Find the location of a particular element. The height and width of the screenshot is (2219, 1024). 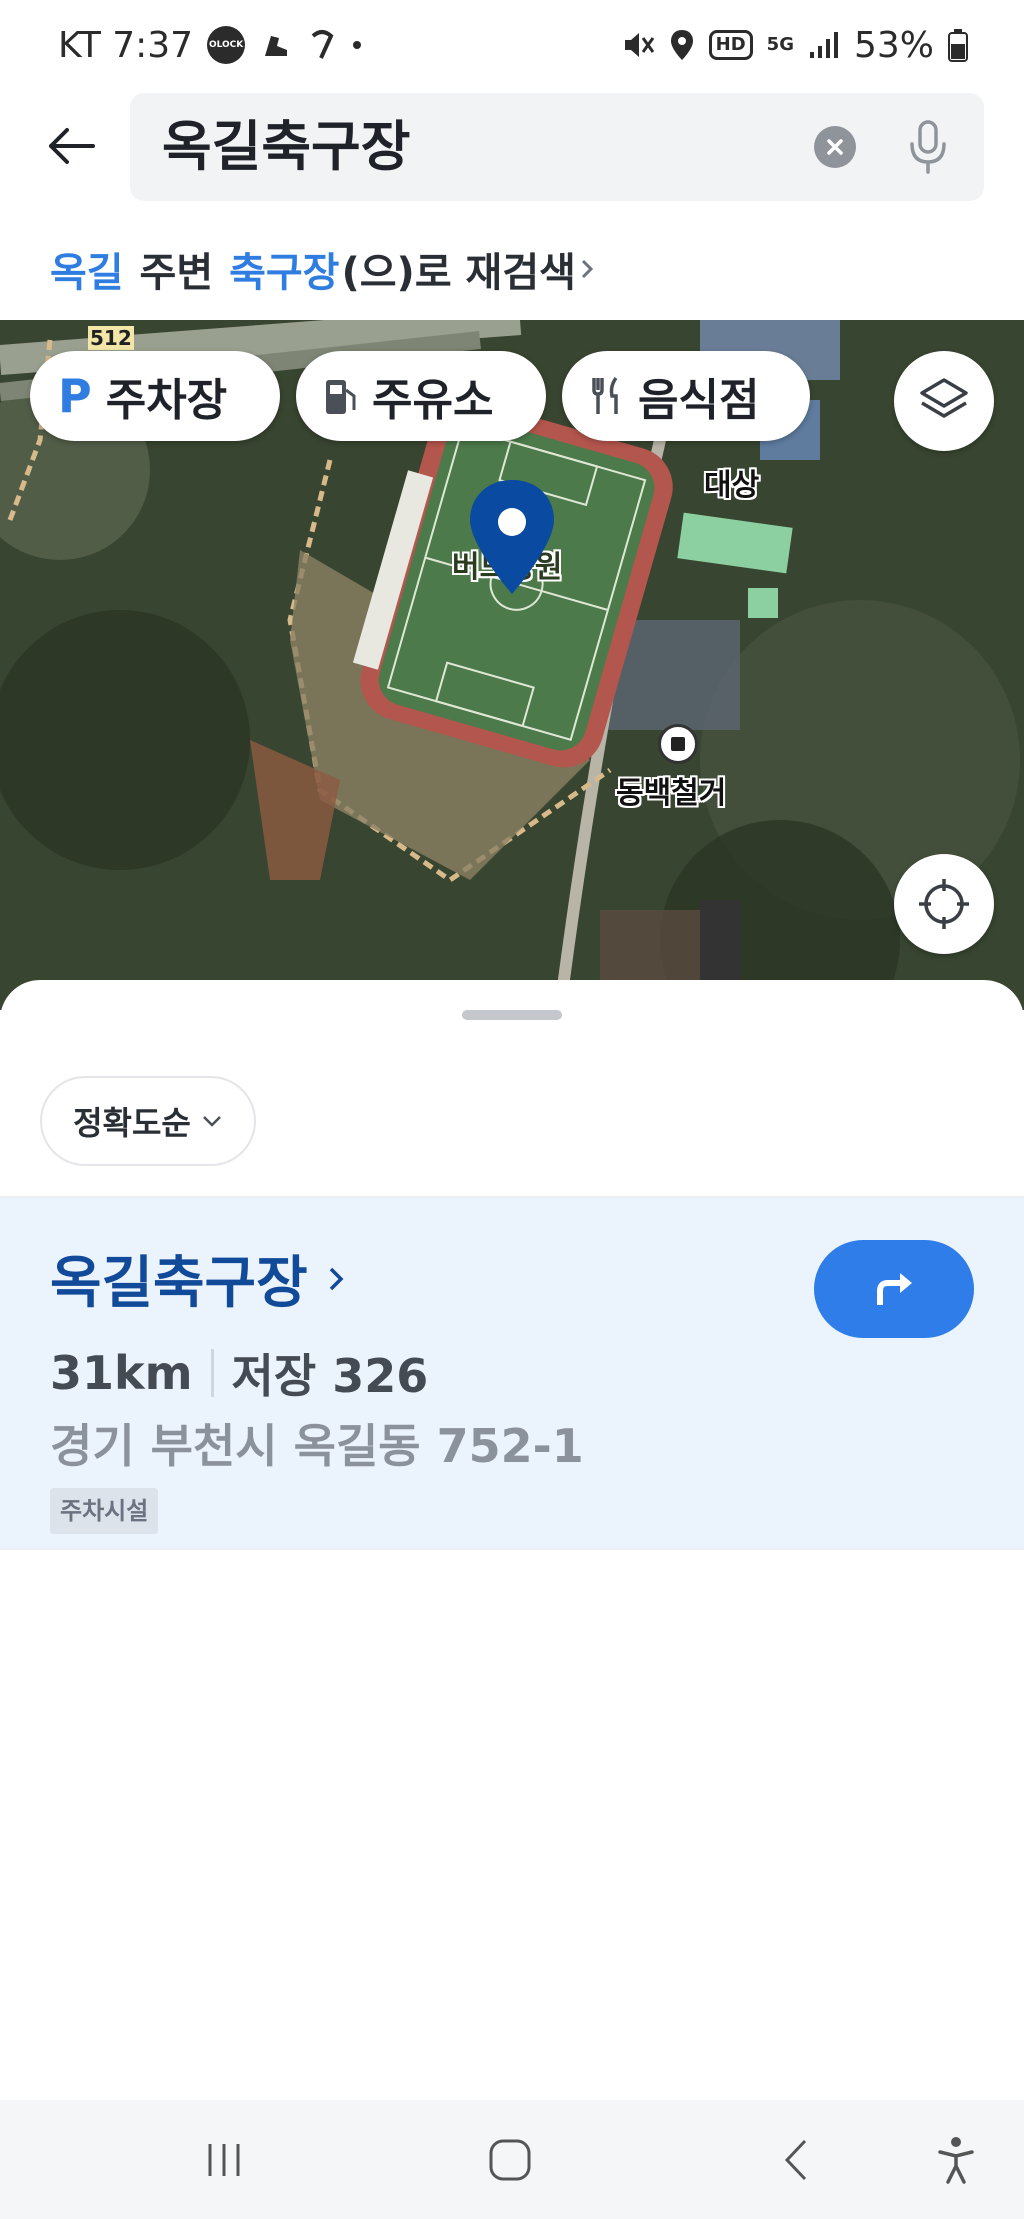

chevron-down-icon is located at coordinates (211, 1121).